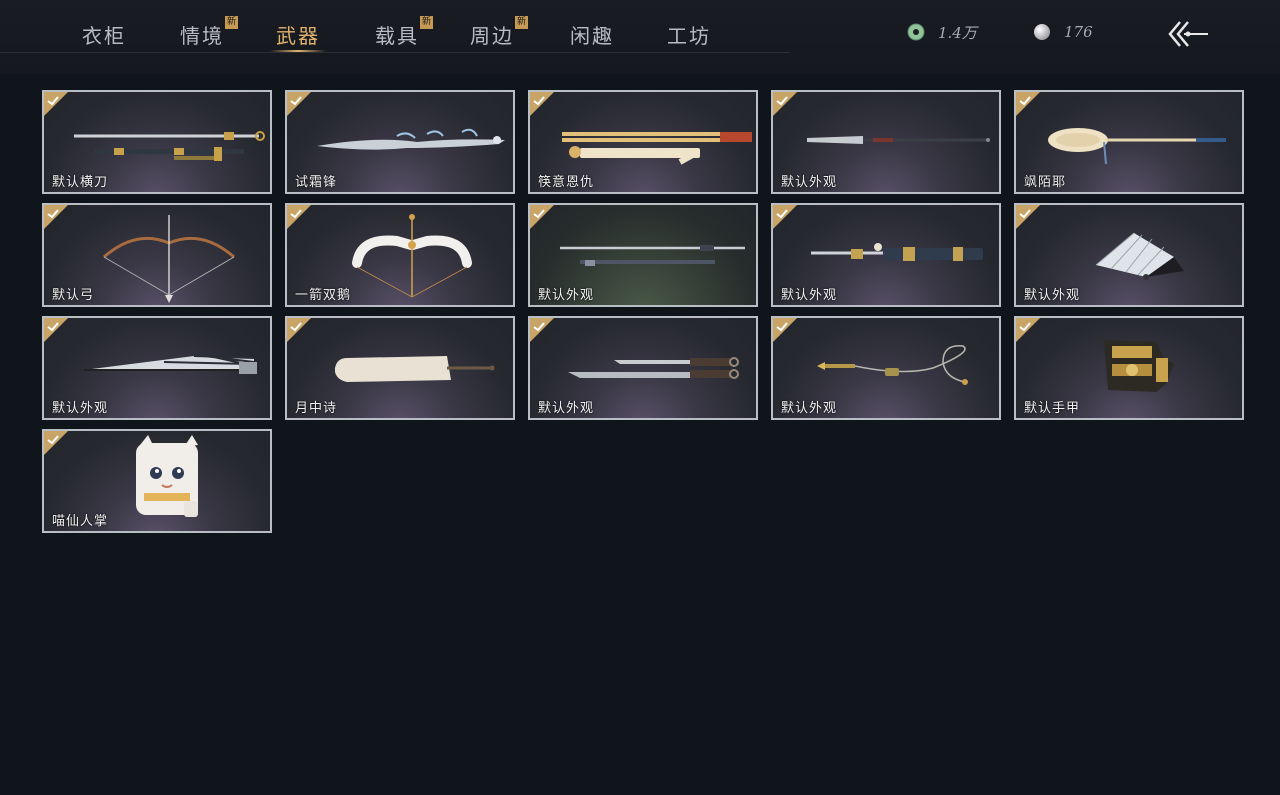 The width and height of the screenshot is (1280, 795). Describe the element at coordinates (298, 36) in the screenshot. I see `tab-weapons: 武器` at that location.